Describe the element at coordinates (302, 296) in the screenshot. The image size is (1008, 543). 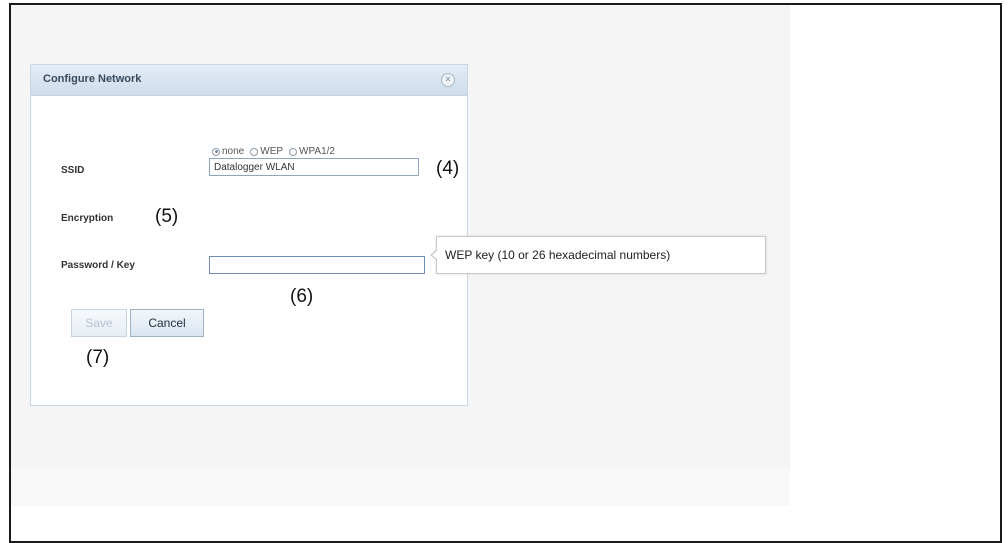
I see `callout-6: (6)` at that location.